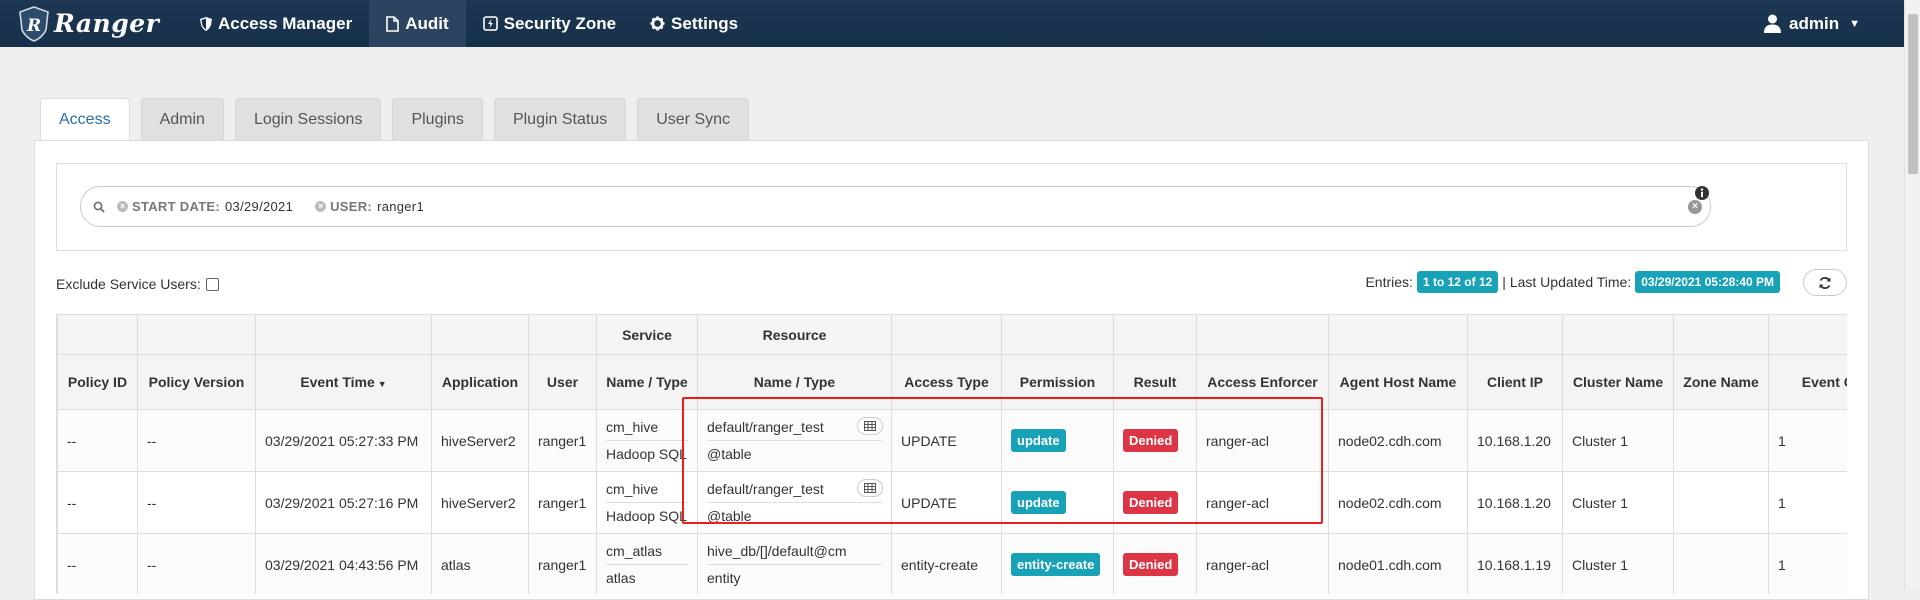  Describe the element at coordinates (107, 23) in the screenshot. I see `brand-name: Ranger` at that location.